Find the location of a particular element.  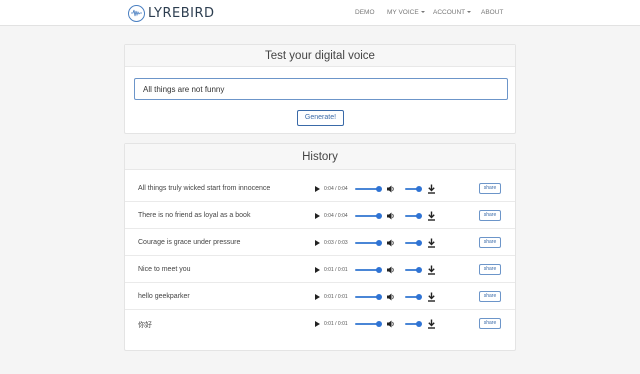

history-text: Courage is grace under pressure is located at coordinates (189, 242).